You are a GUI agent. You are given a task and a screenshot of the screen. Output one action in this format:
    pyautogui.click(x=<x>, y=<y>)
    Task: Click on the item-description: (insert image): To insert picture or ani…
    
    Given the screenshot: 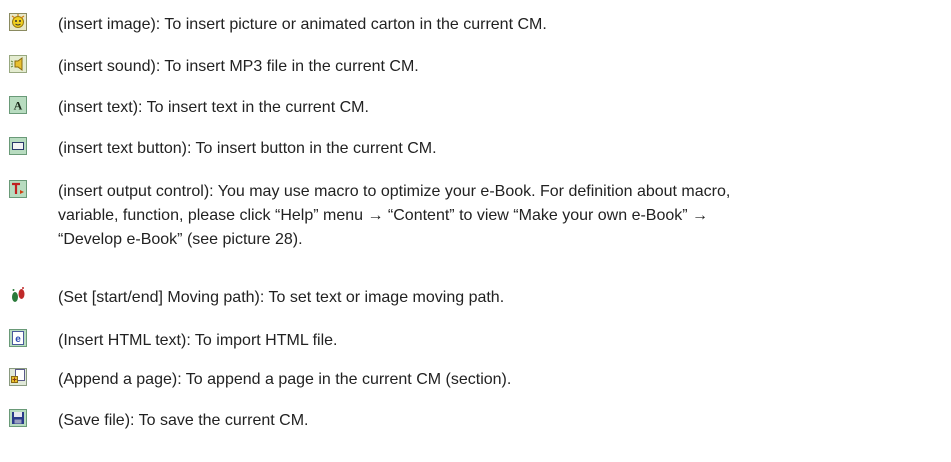 What is the action you would take?
    pyautogui.click(x=302, y=24)
    